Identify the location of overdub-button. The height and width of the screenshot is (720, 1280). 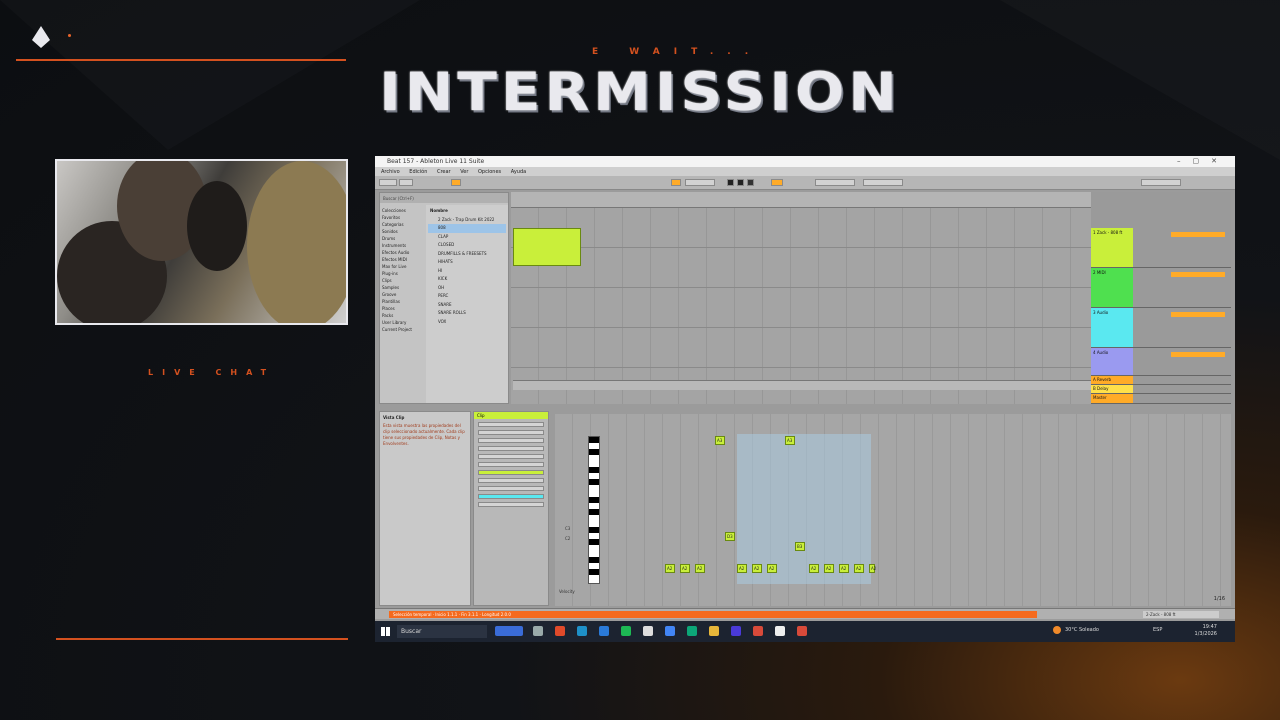
(777, 182).